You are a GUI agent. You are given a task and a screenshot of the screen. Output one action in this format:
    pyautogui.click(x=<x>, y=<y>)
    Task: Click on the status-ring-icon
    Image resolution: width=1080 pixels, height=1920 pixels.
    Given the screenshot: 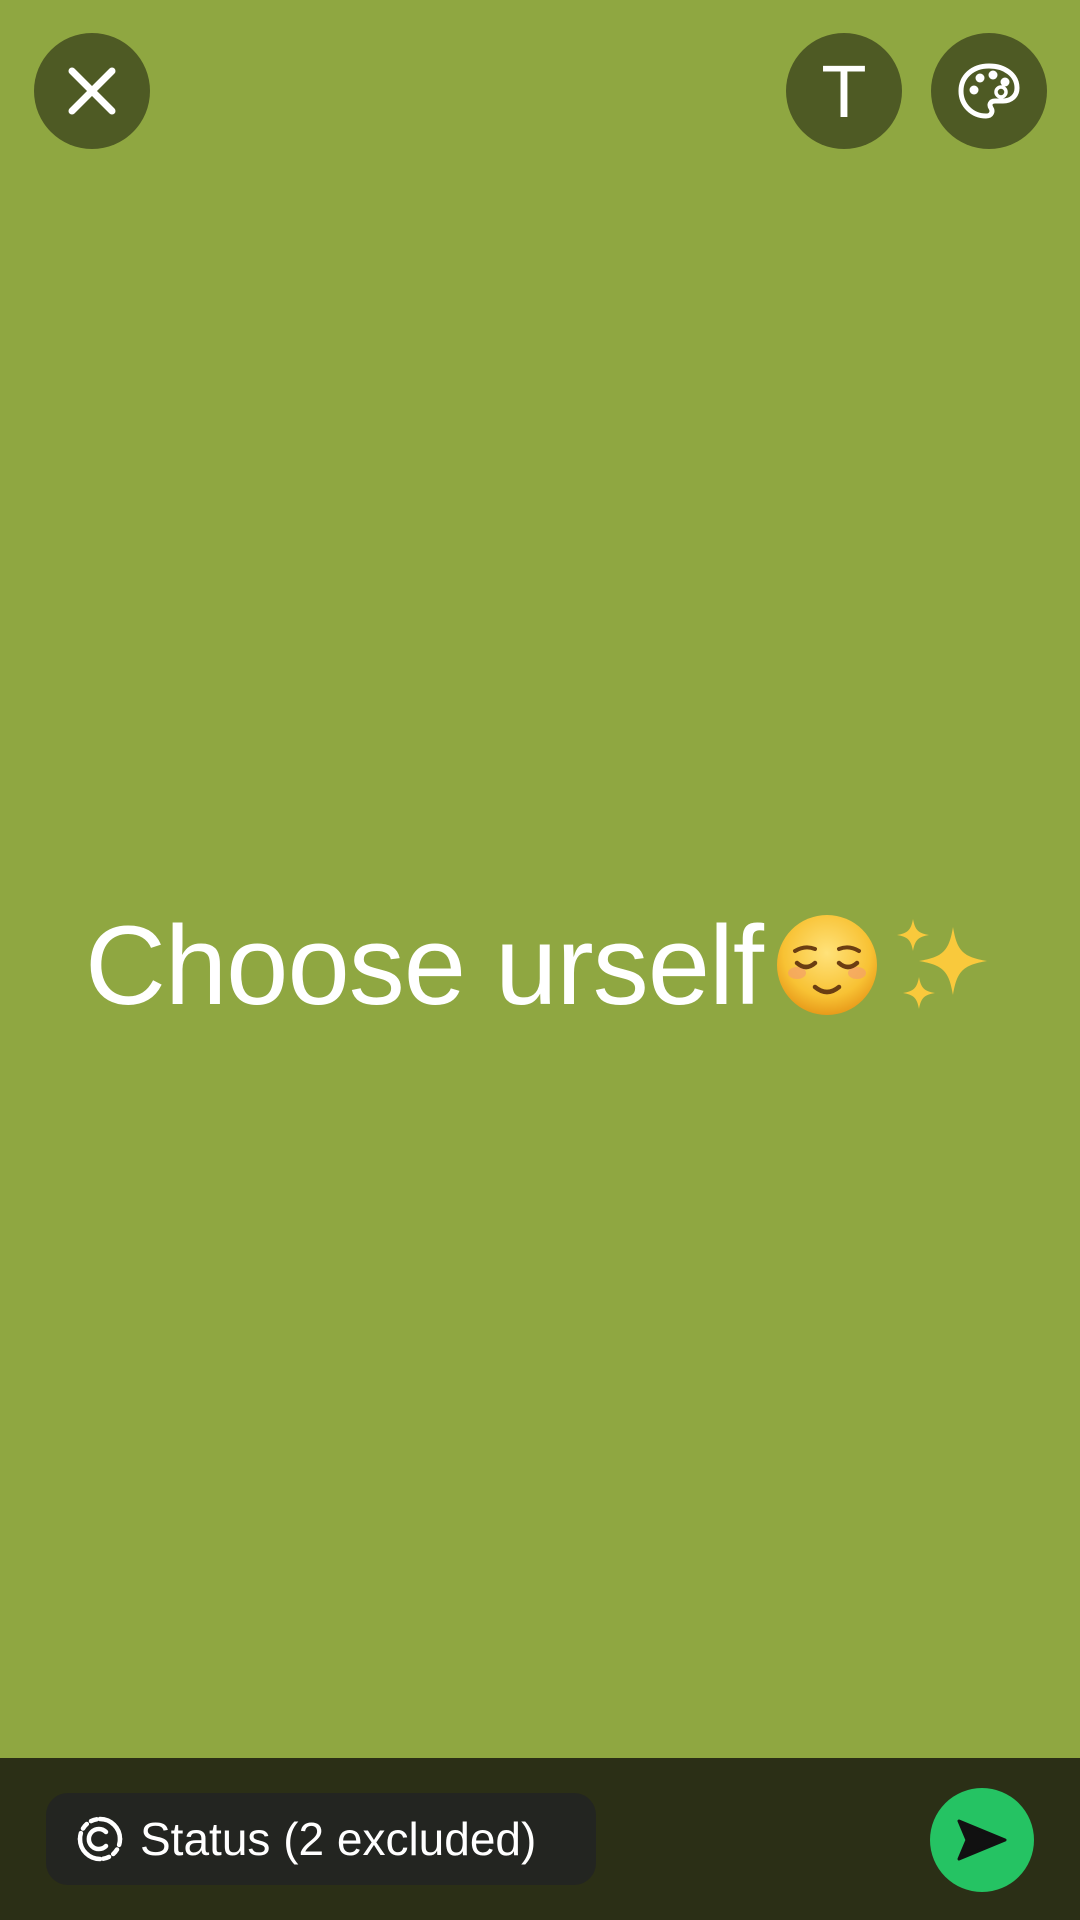 What is the action you would take?
    pyautogui.click(x=100, y=1839)
    